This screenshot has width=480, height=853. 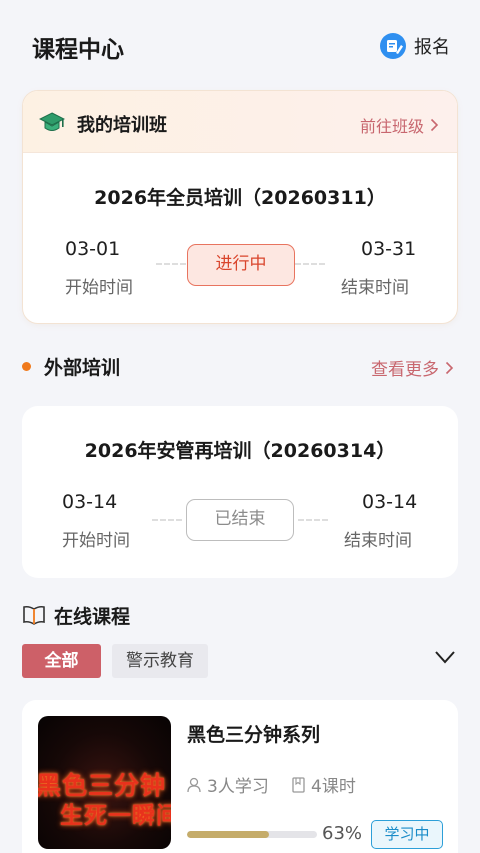 I want to click on person-icon, so click(x=194, y=784).